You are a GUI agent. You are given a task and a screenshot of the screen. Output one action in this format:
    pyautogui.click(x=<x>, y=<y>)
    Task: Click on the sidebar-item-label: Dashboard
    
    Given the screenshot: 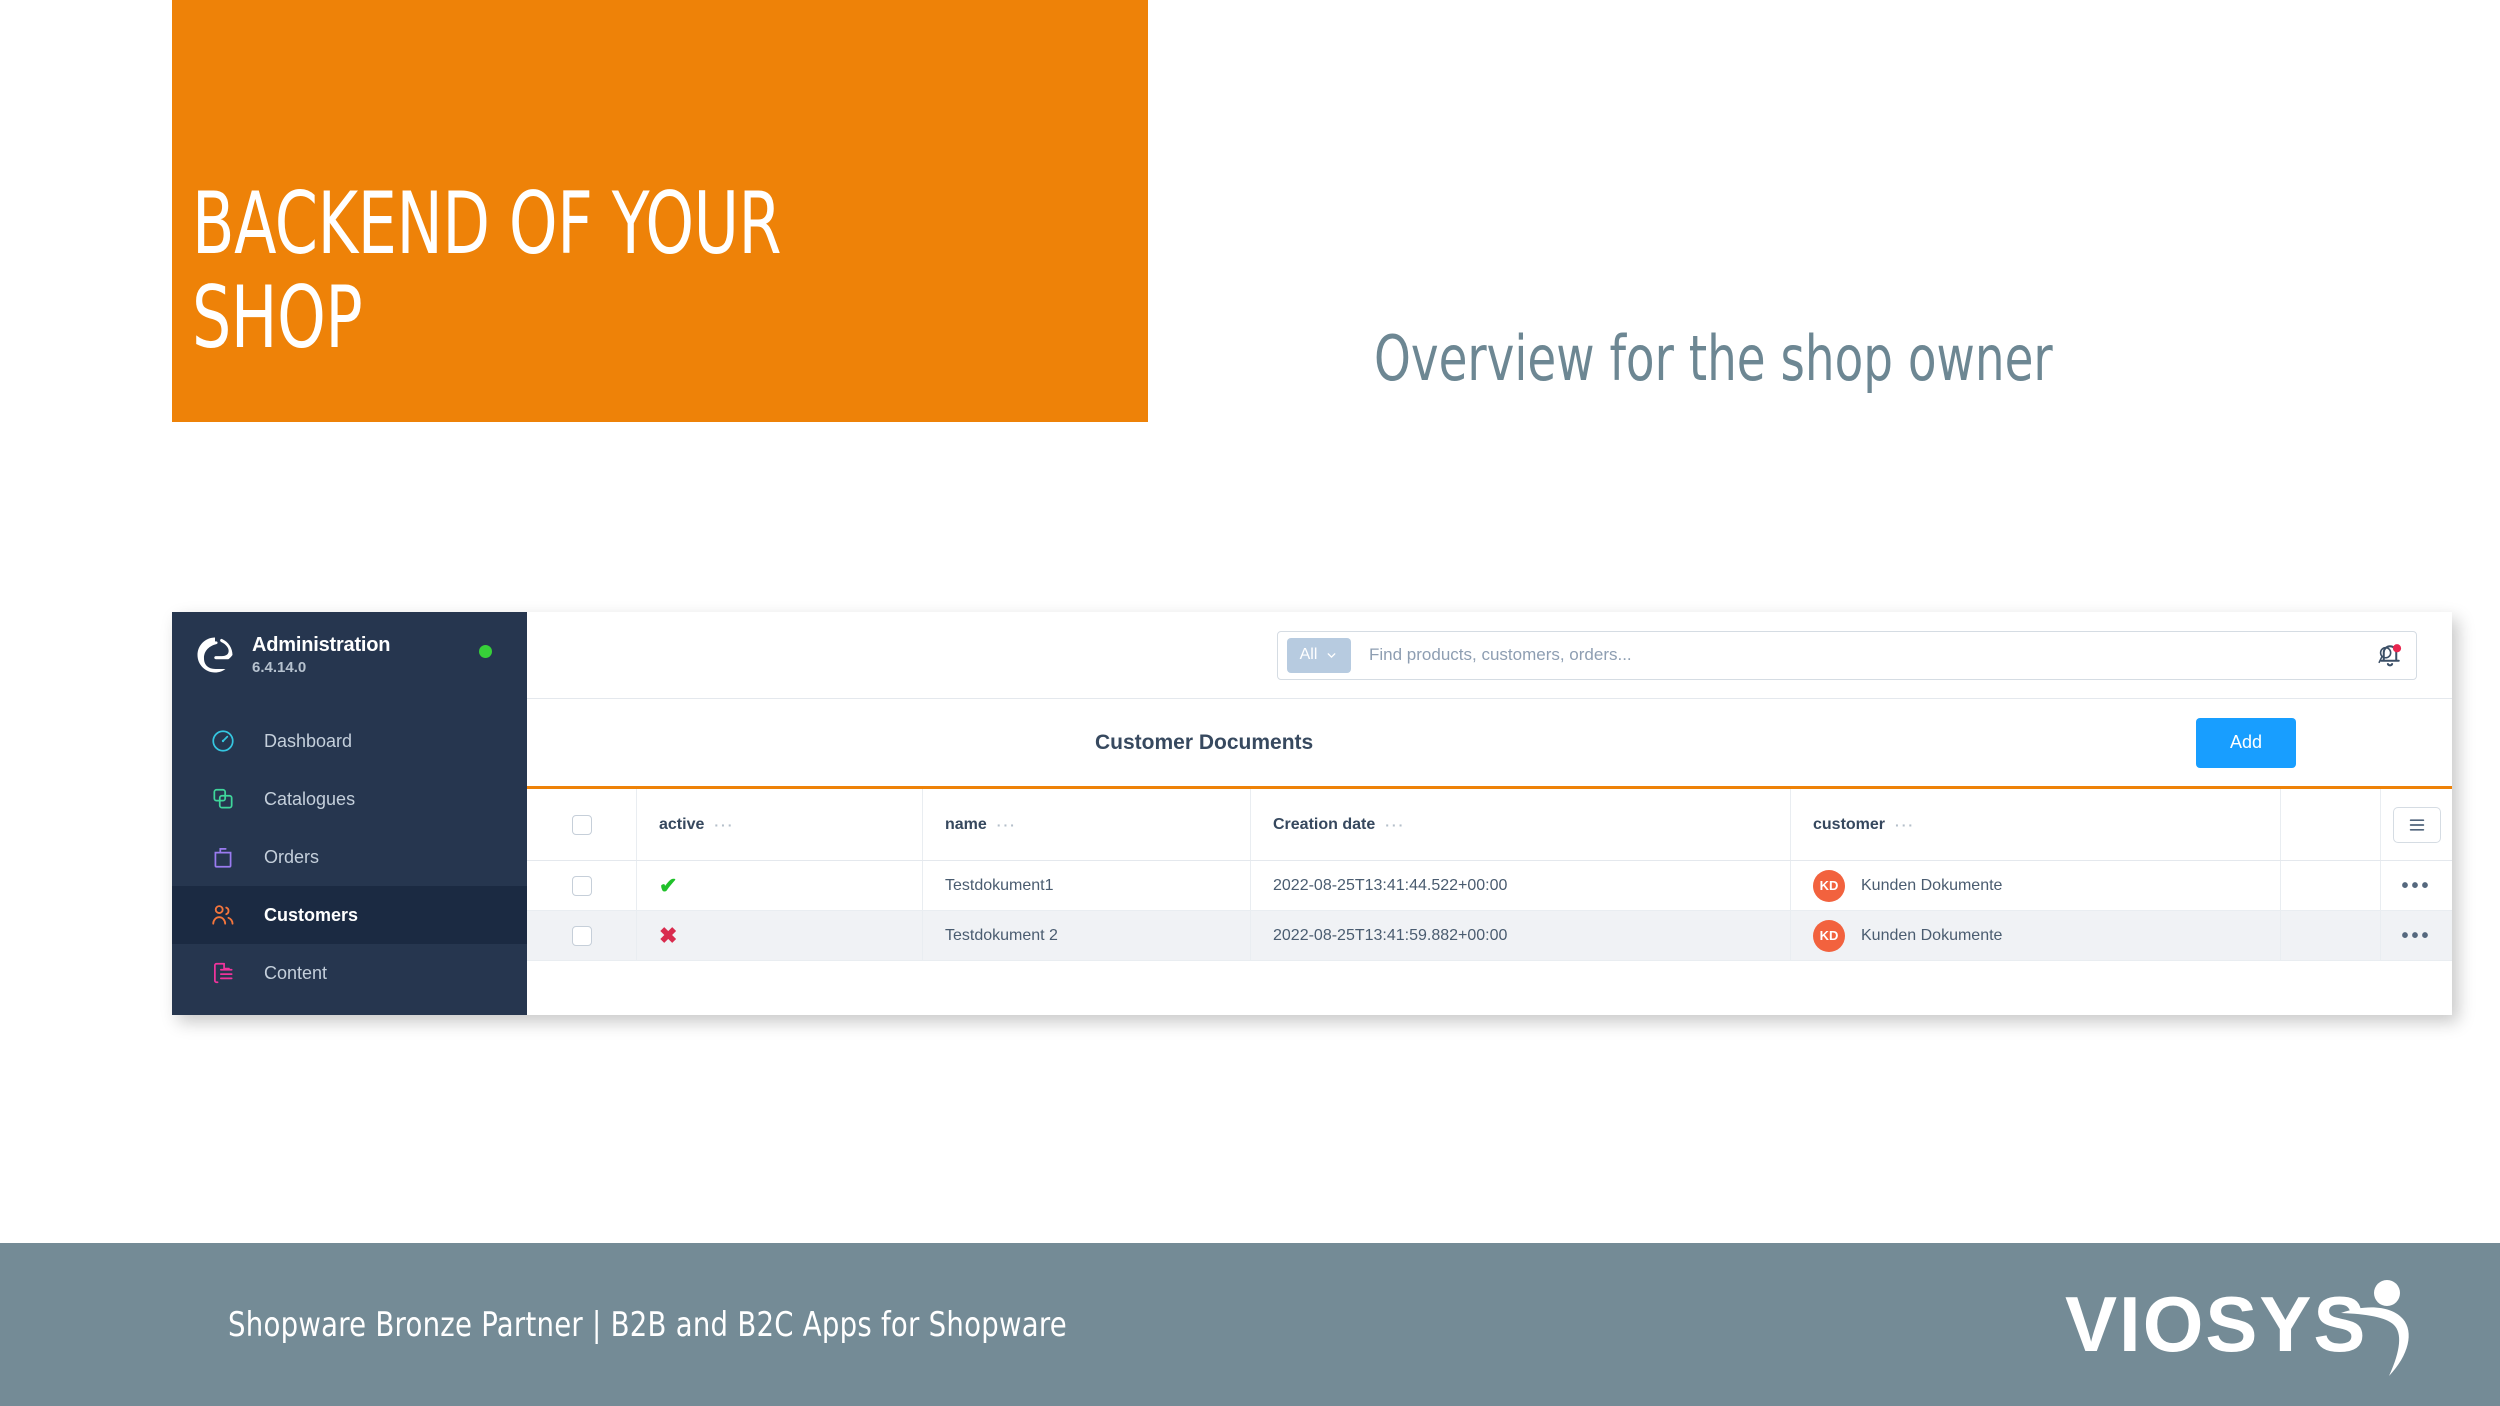 What is the action you would take?
    pyautogui.click(x=308, y=740)
    